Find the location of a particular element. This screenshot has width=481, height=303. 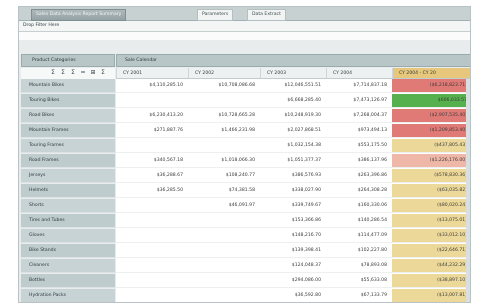

value-cell: $2,027,868.51 is located at coordinates (293, 131).